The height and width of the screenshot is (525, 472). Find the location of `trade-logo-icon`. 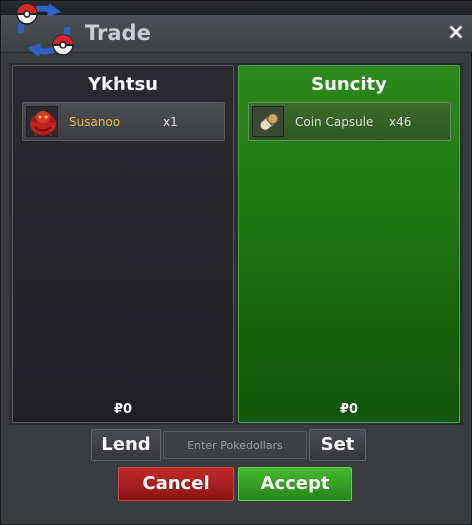

trade-logo-icon is located at coordinates (45, 30).